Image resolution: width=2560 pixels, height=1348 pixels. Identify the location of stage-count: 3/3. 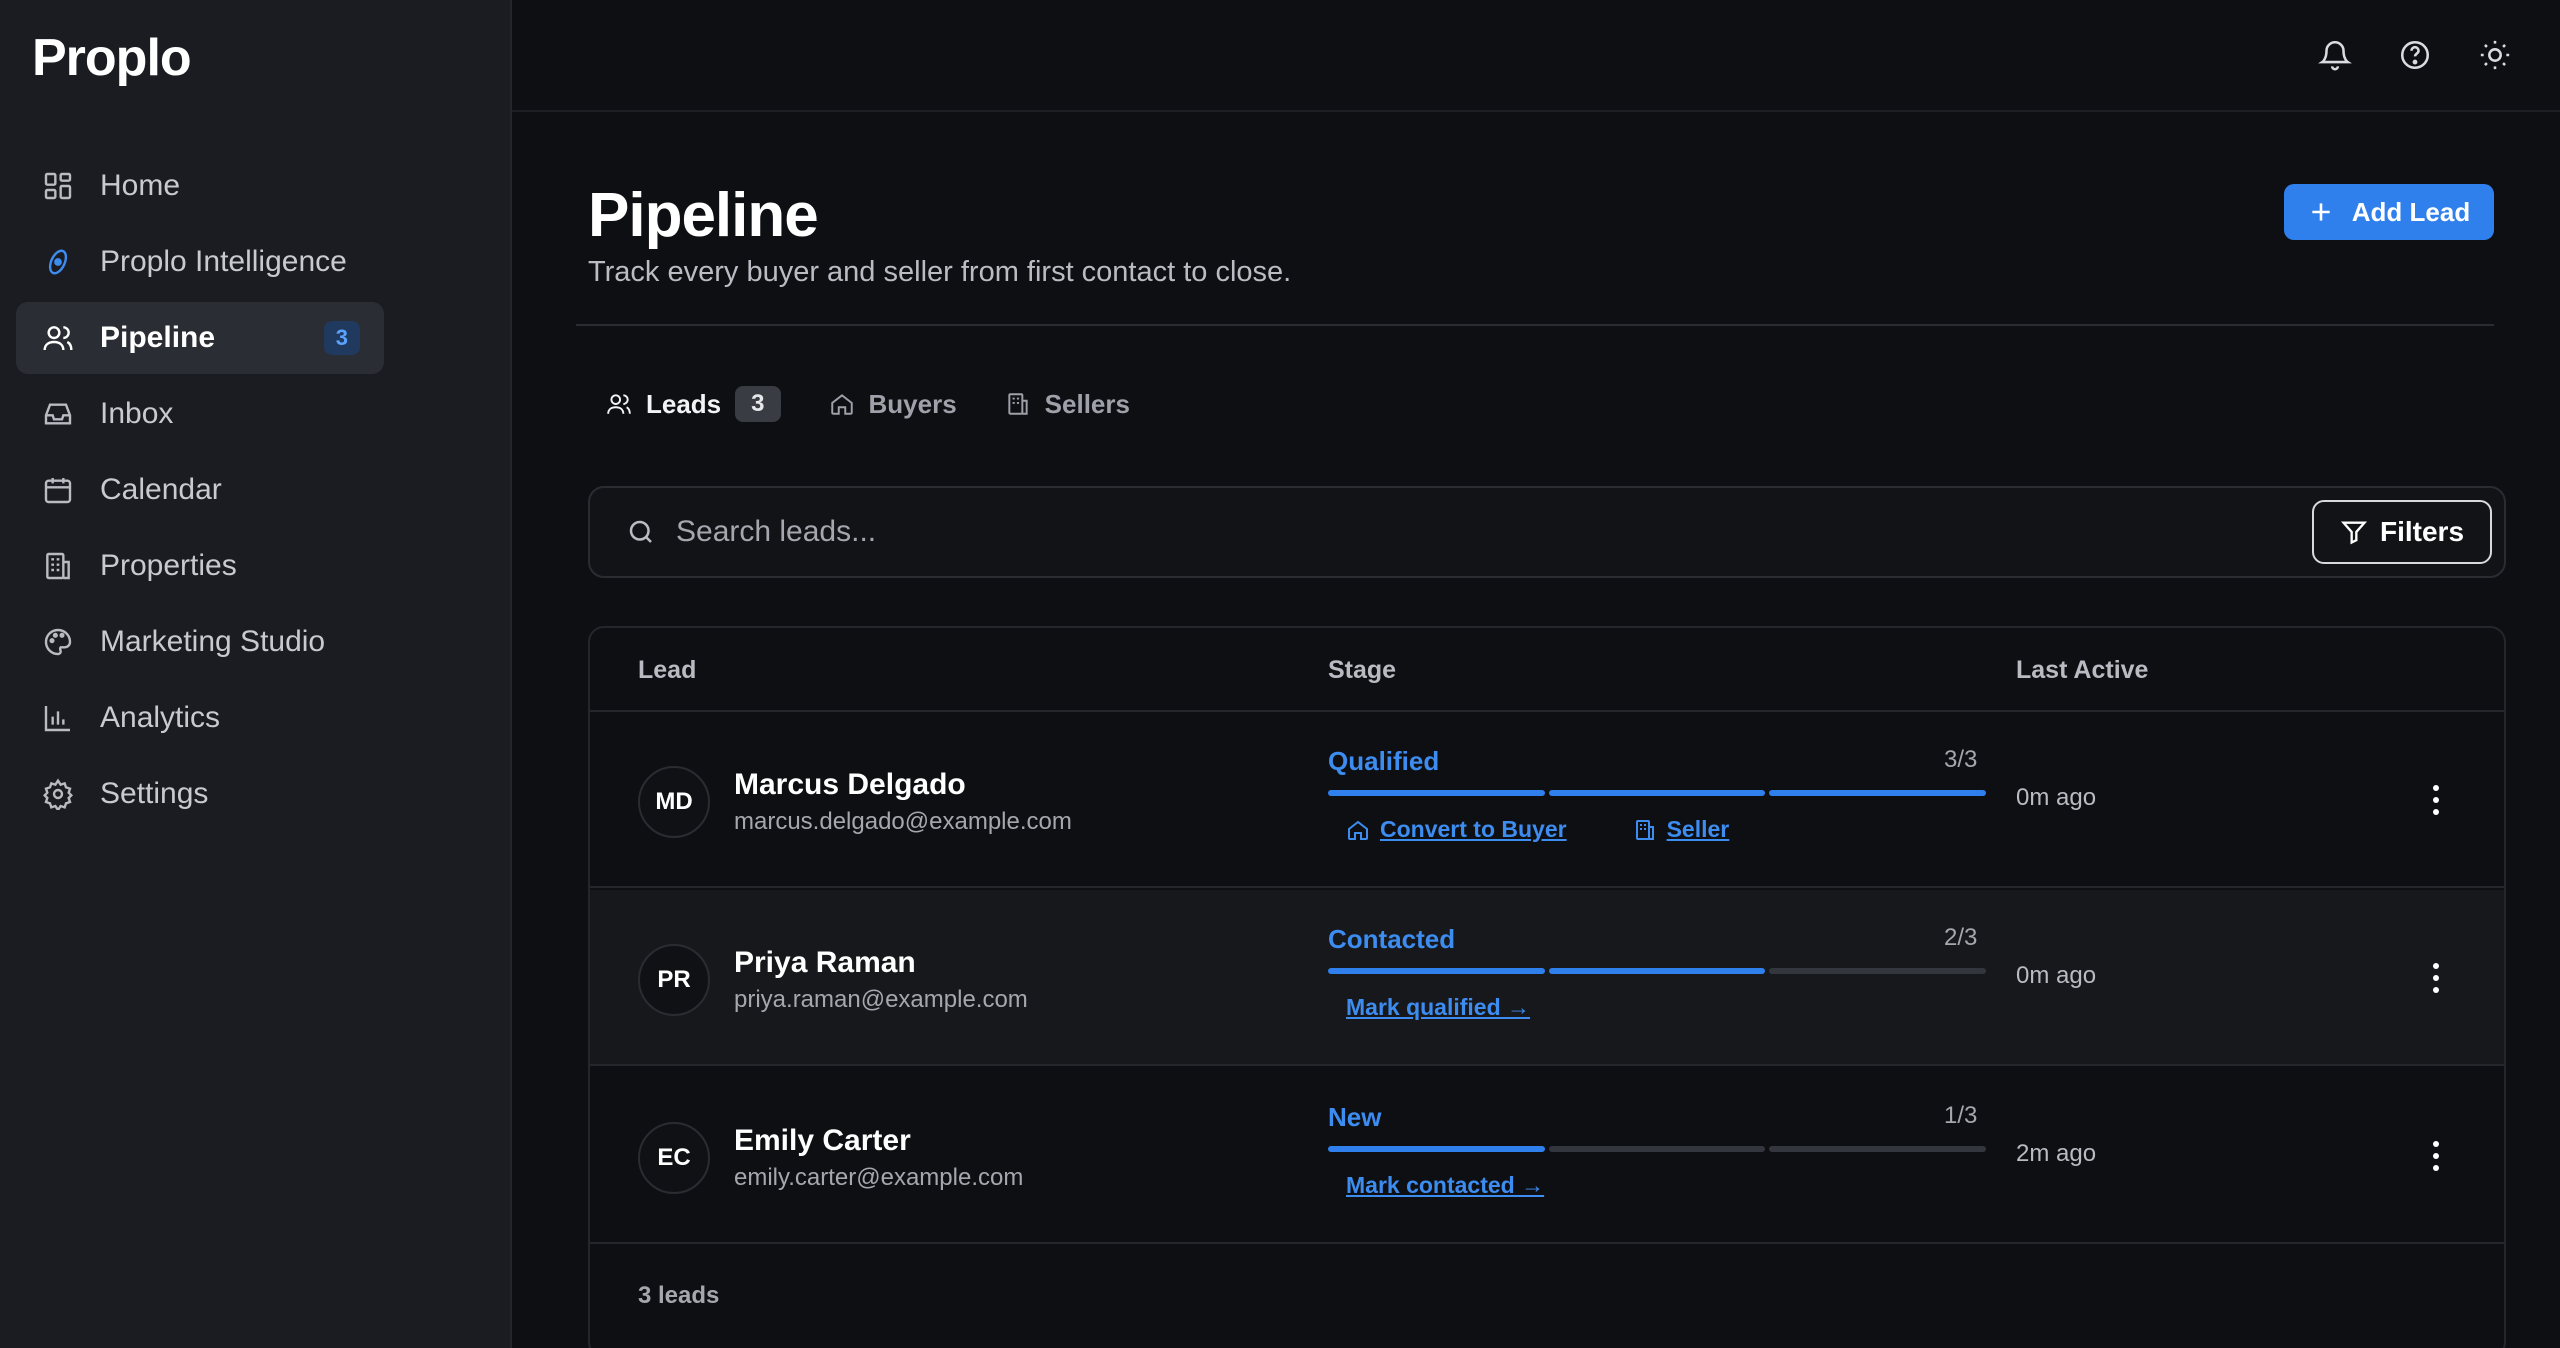
(1961, 759).